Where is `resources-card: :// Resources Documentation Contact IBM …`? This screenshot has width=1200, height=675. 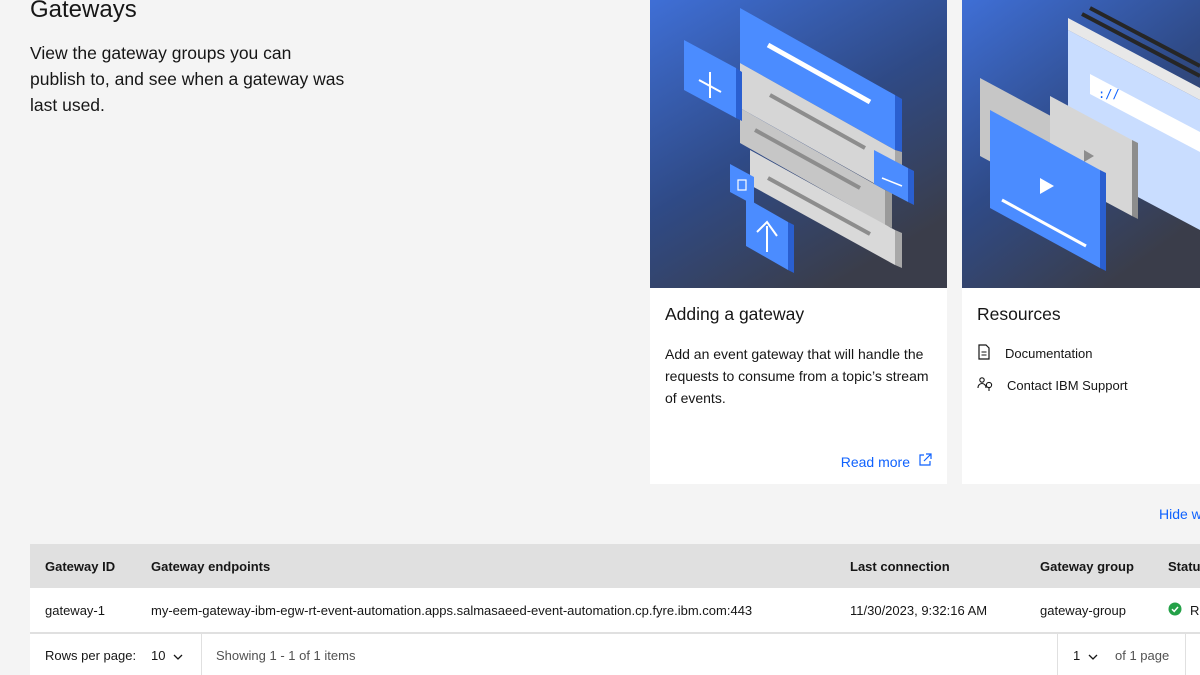
resources-card: :// Resources Documentation Contact IBM … is located at coordinates (1081, 242).